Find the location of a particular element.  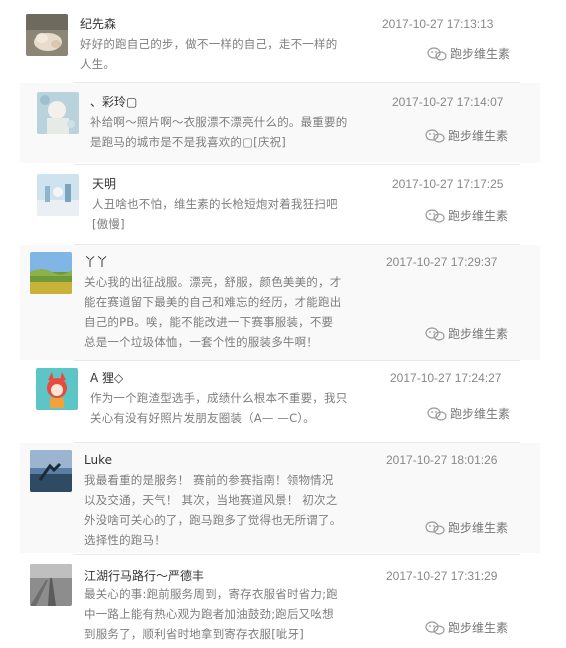

commenter-name: 、彩玲▢ is located at coordinates (113, 102).